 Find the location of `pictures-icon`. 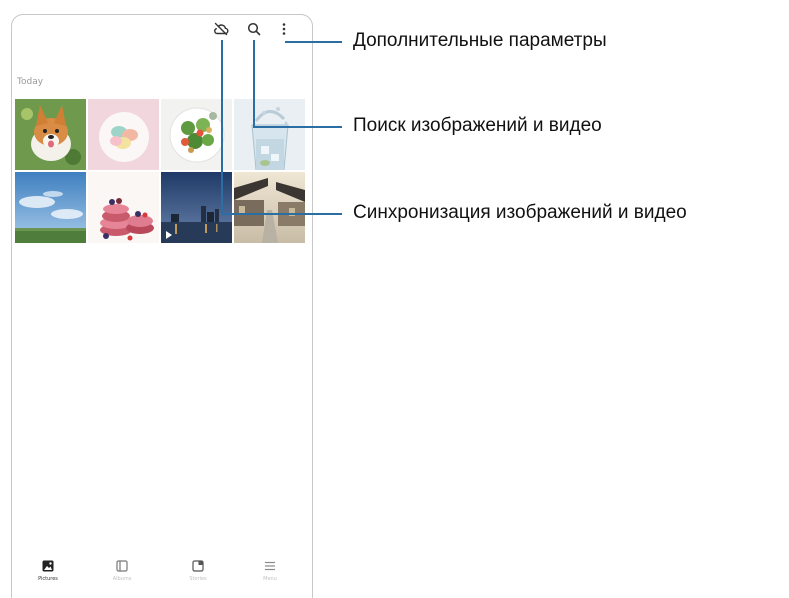

pictures-icon is located at coordinates (48, 566).